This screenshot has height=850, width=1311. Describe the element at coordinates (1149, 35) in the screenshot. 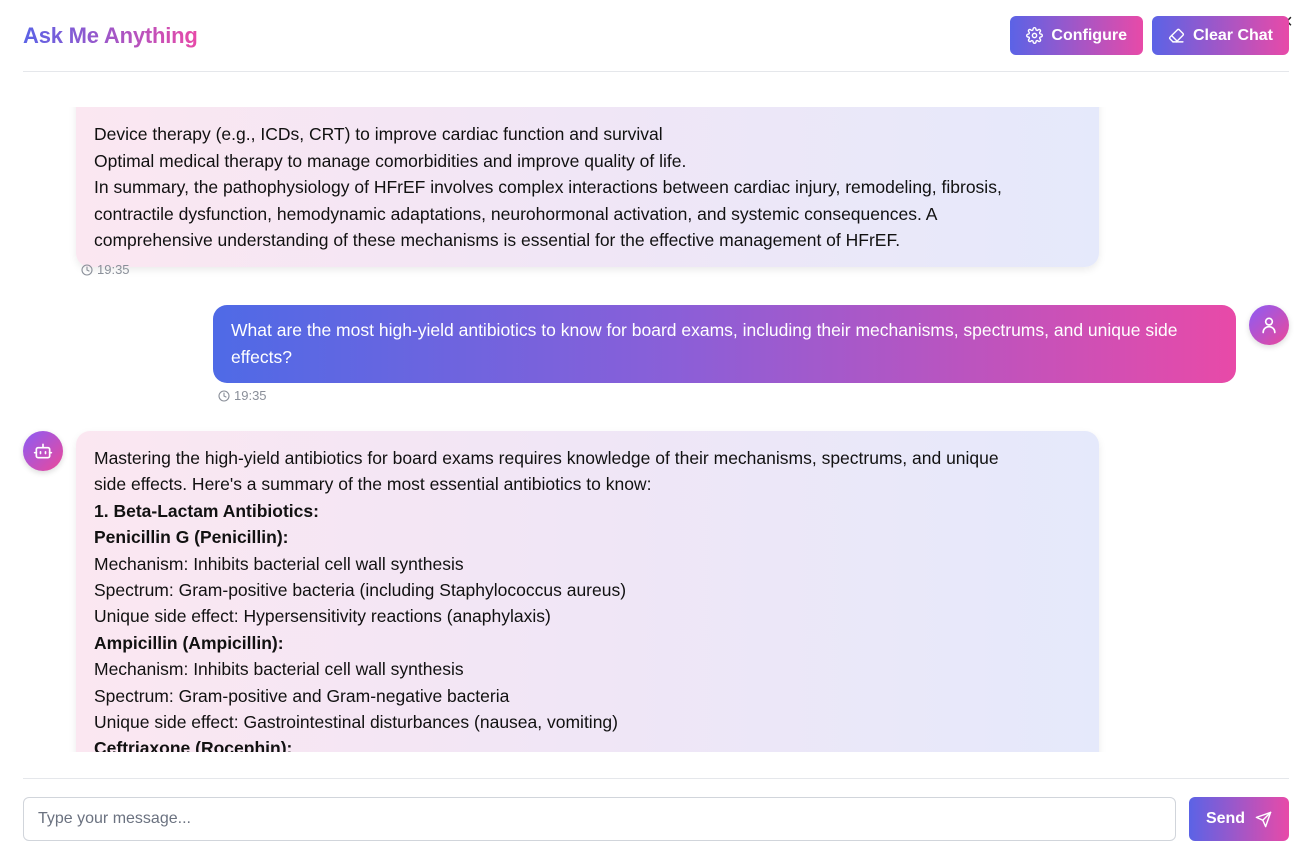

I see `header-actions: Configure Clear Chat` at that location.